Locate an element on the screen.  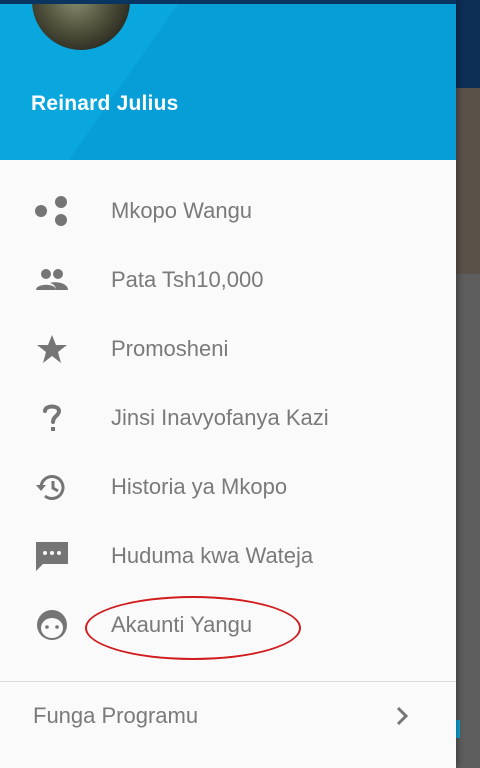
star-icon is located at coordinates (52, 349).